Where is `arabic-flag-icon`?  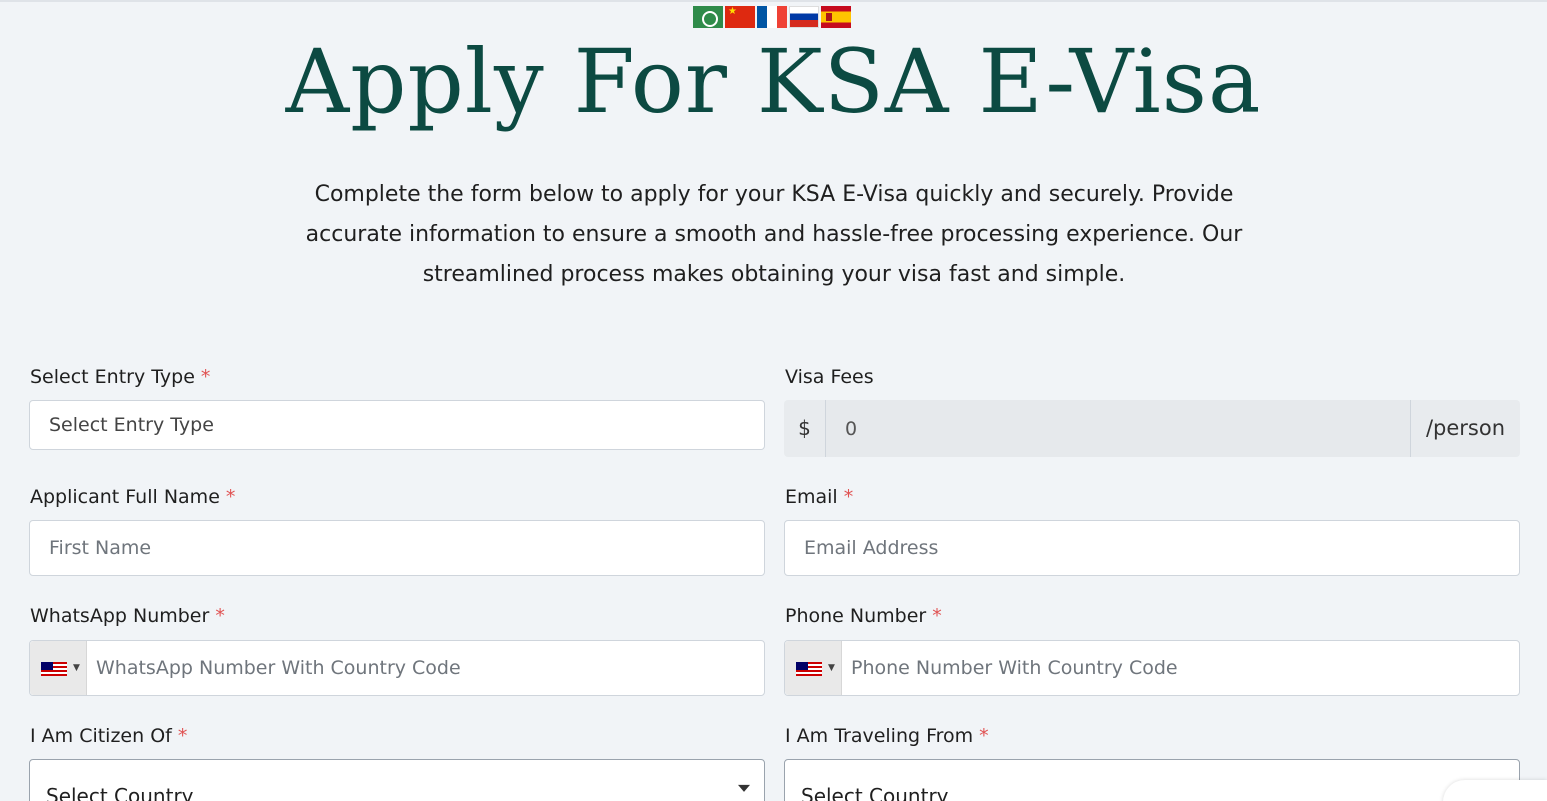
arabic-flag-icon is located at coordinates (708, 17).